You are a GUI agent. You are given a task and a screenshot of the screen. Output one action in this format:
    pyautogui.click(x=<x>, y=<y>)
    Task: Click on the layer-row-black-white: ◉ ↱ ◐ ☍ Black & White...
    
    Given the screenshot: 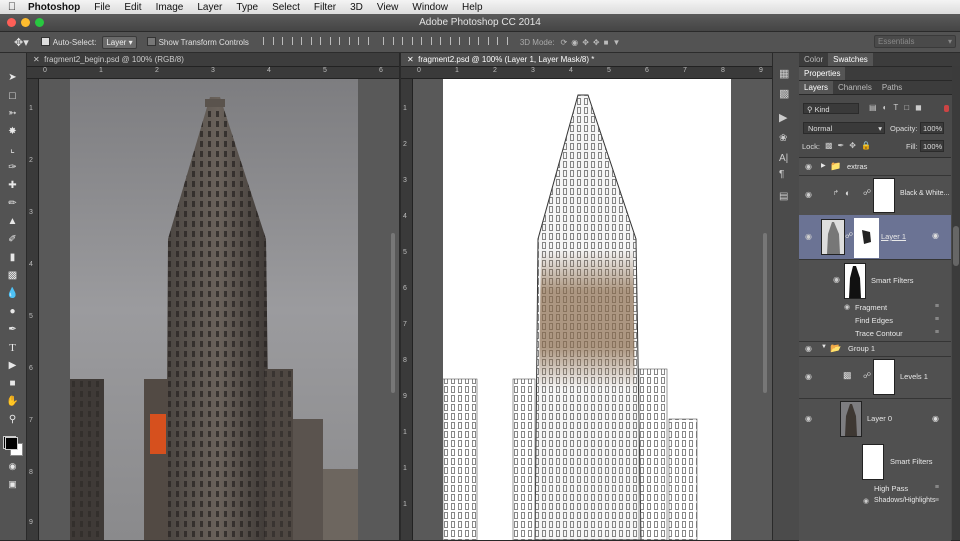 What is the action you would take?
    pyautogui.click(x=875, y=195)
    